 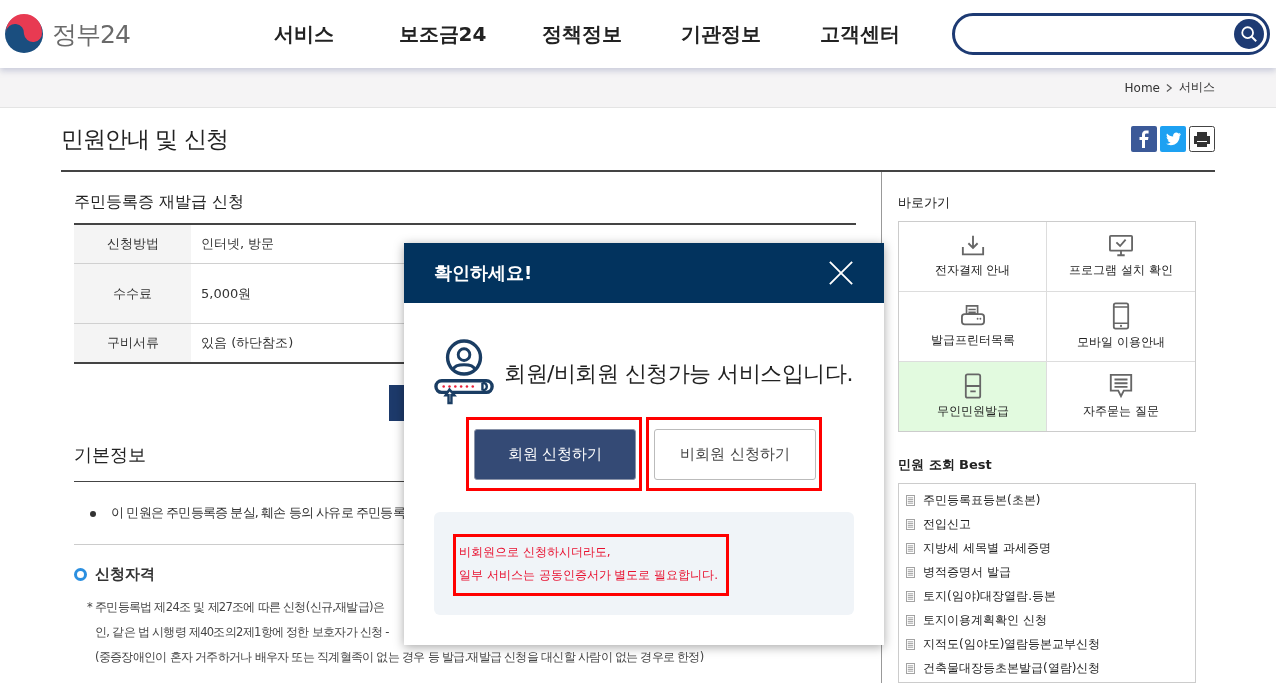 I want to click on best-link: 전입신고, so click(x=947, y=524).